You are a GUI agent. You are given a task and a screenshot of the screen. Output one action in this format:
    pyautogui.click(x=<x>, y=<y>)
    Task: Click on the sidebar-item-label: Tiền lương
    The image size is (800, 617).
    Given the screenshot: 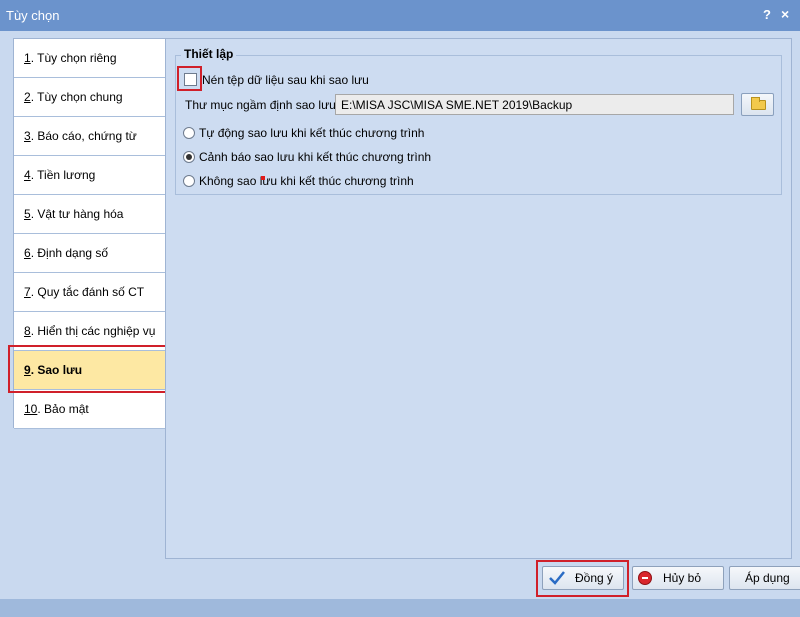 What is the action you would take?
    pyautogui.click(x=65, y=175)
    